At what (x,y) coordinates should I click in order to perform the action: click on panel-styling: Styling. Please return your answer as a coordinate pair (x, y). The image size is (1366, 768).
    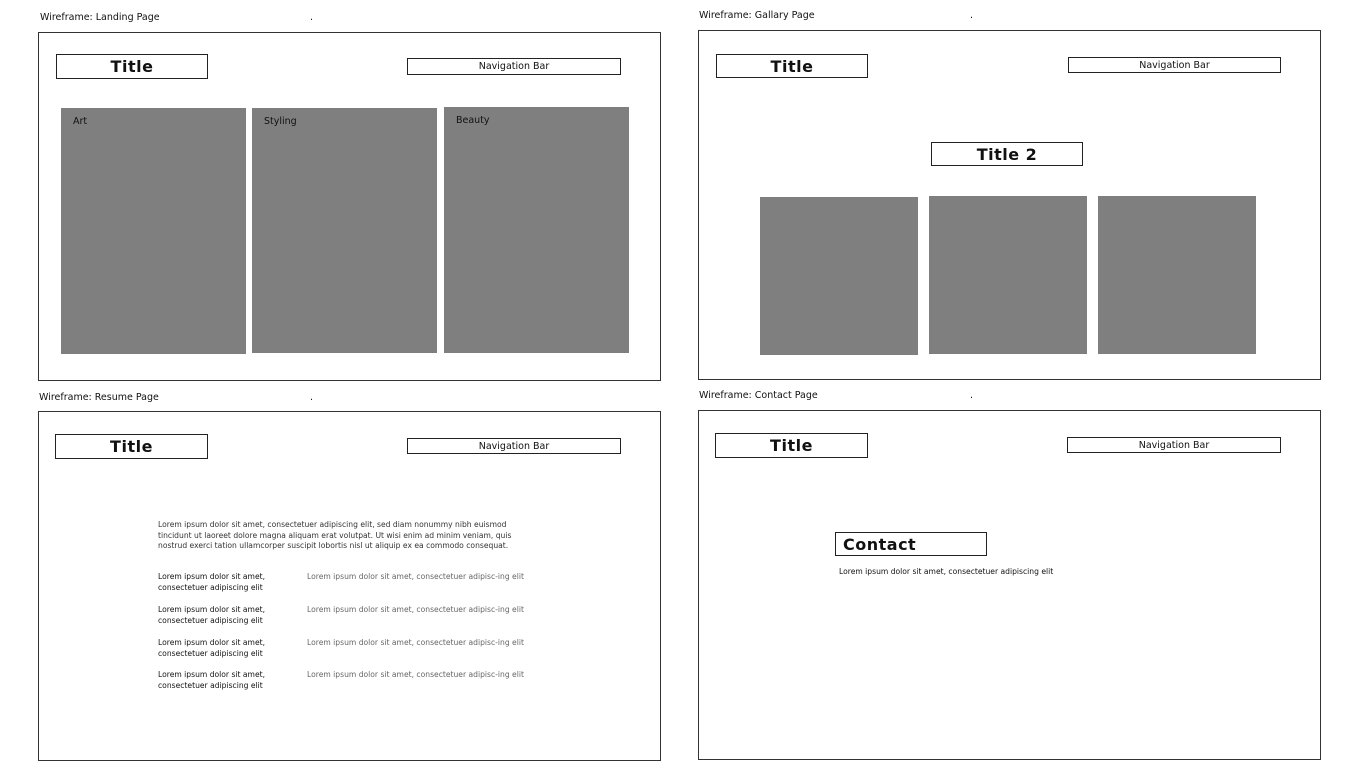
    Looking at the image, I should click on (344, 230).